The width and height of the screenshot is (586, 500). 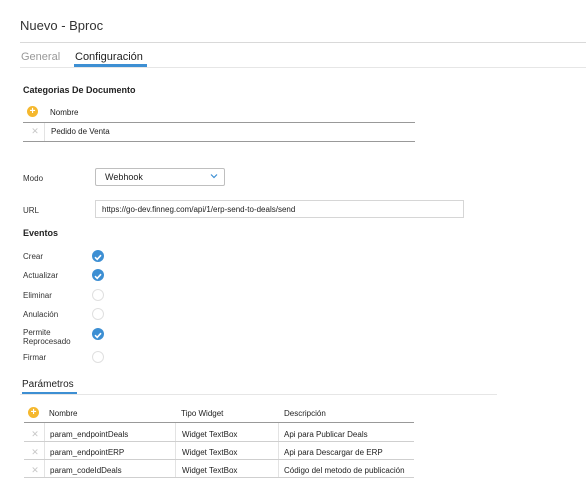 What do you see at coordinates (63, 413) in the screenshot?
I see `parametros-column-nombre: Nombre` at bounding box center [63, 413].